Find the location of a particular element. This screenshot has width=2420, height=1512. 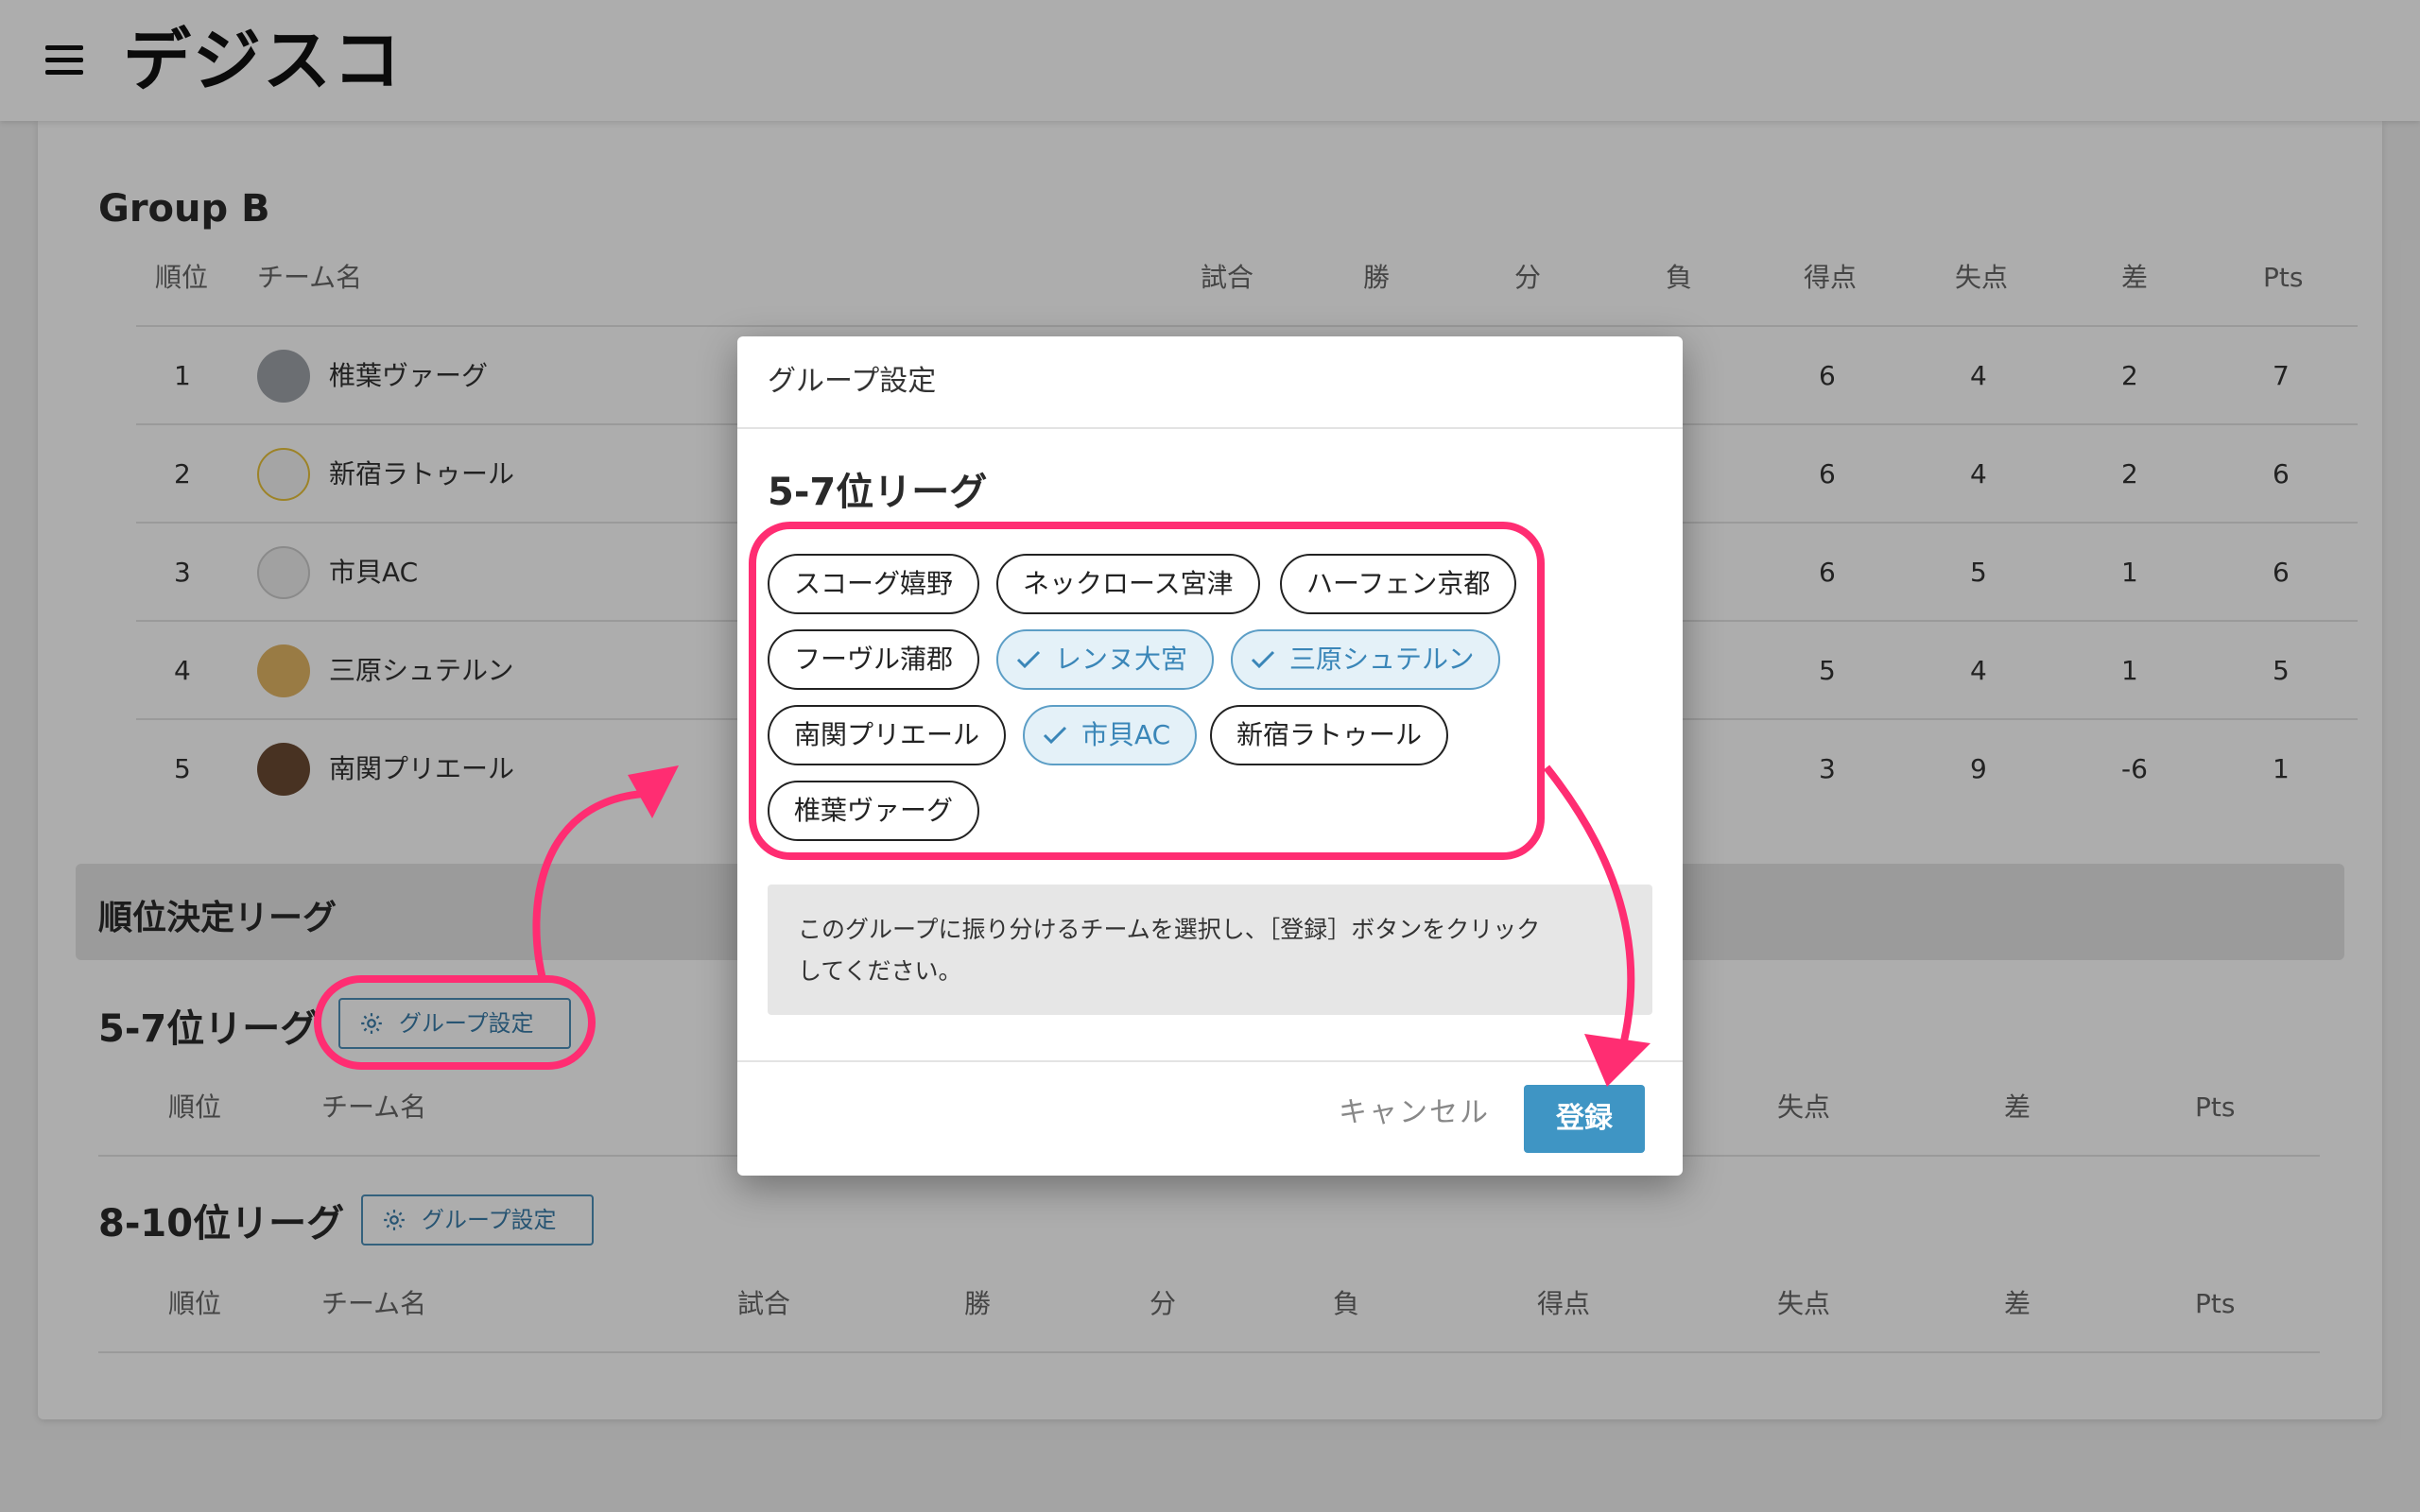

chip-label: ハーフェン京都 is located at coordinates (1398, 583).